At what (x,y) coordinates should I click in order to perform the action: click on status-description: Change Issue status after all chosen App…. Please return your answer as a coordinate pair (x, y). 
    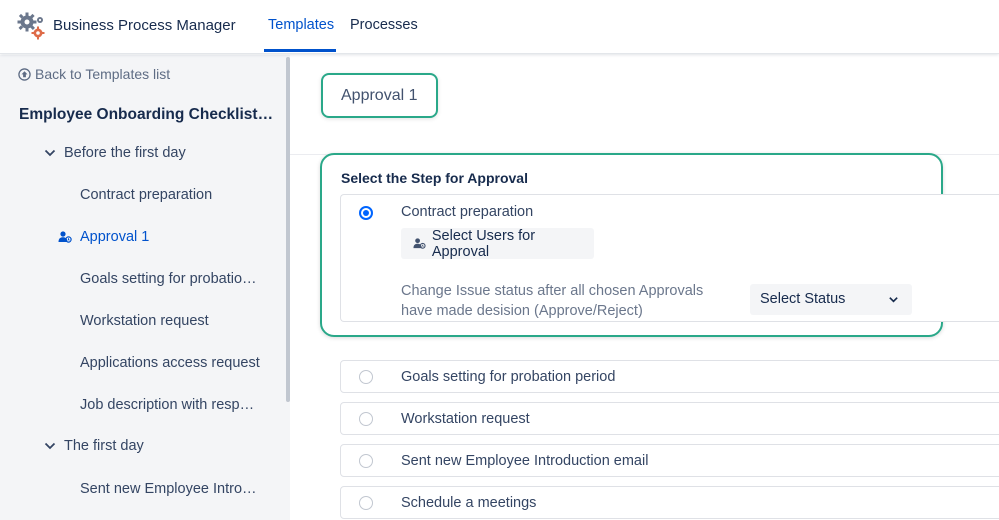
    Looking at the image, I should click on (552, 301).